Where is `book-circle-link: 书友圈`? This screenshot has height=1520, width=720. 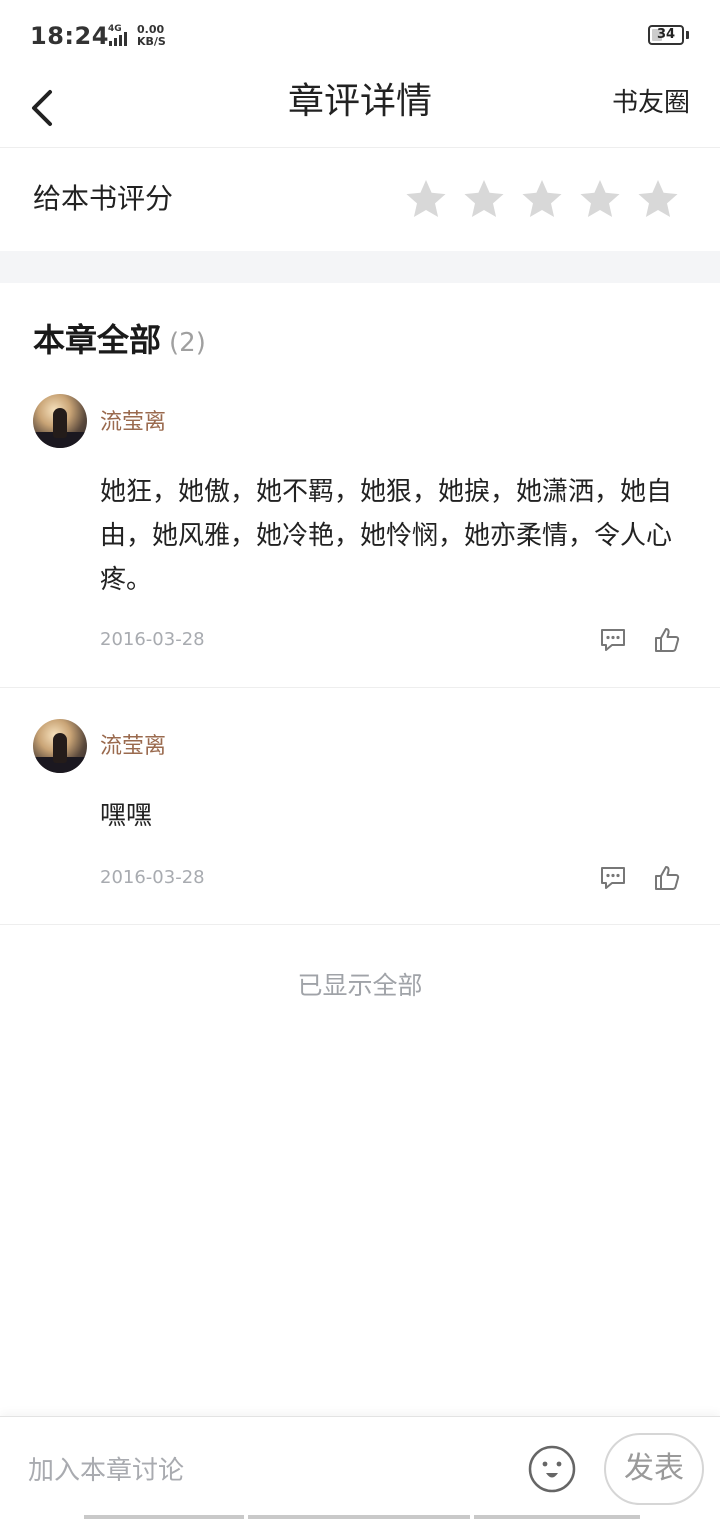
book-circle-link: 书友圈 is located at coordinates (651, 103).